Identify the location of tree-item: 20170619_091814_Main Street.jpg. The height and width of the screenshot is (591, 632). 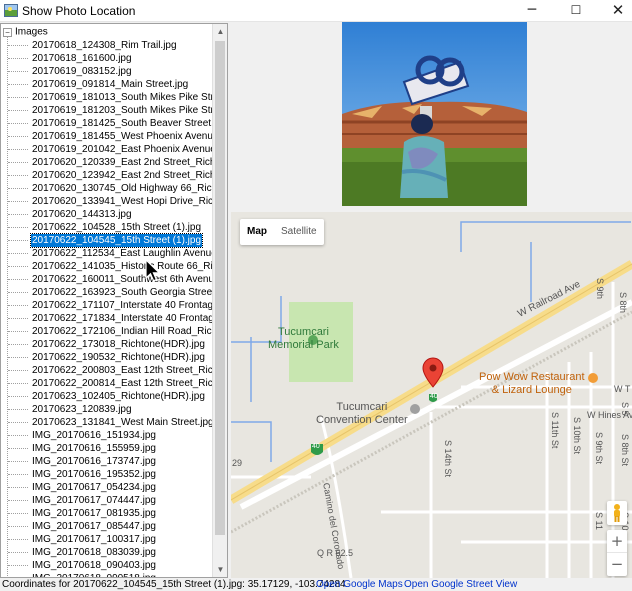
(107, 84).